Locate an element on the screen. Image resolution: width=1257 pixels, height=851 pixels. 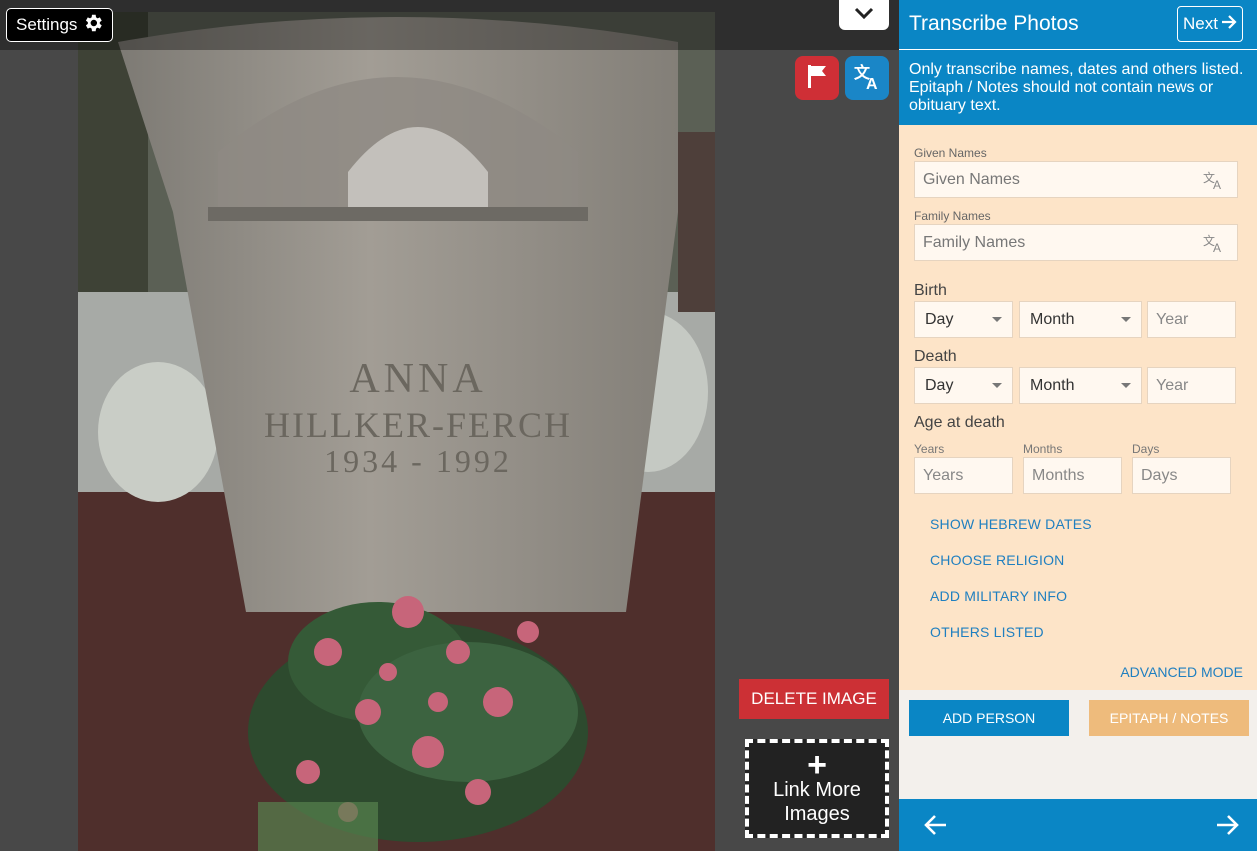
birth-day-value: Day is located at coordinates (939, 319).